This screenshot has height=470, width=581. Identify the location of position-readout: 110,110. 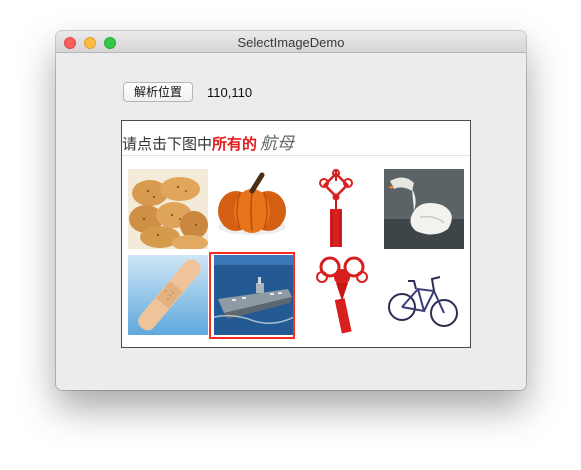
(230, 92).